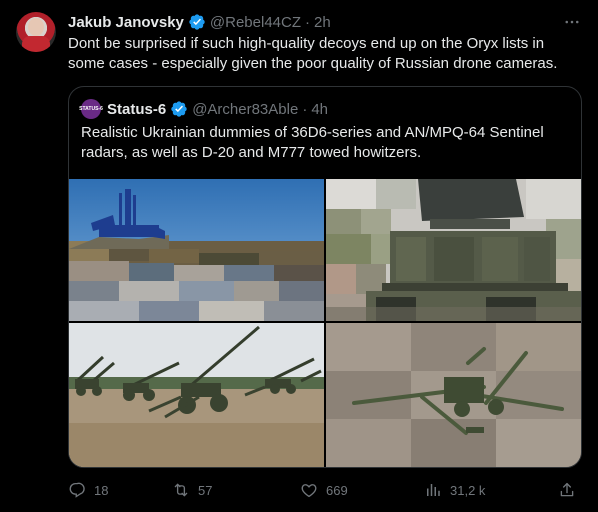  I want to click on reply-icon, so click(77, 490).